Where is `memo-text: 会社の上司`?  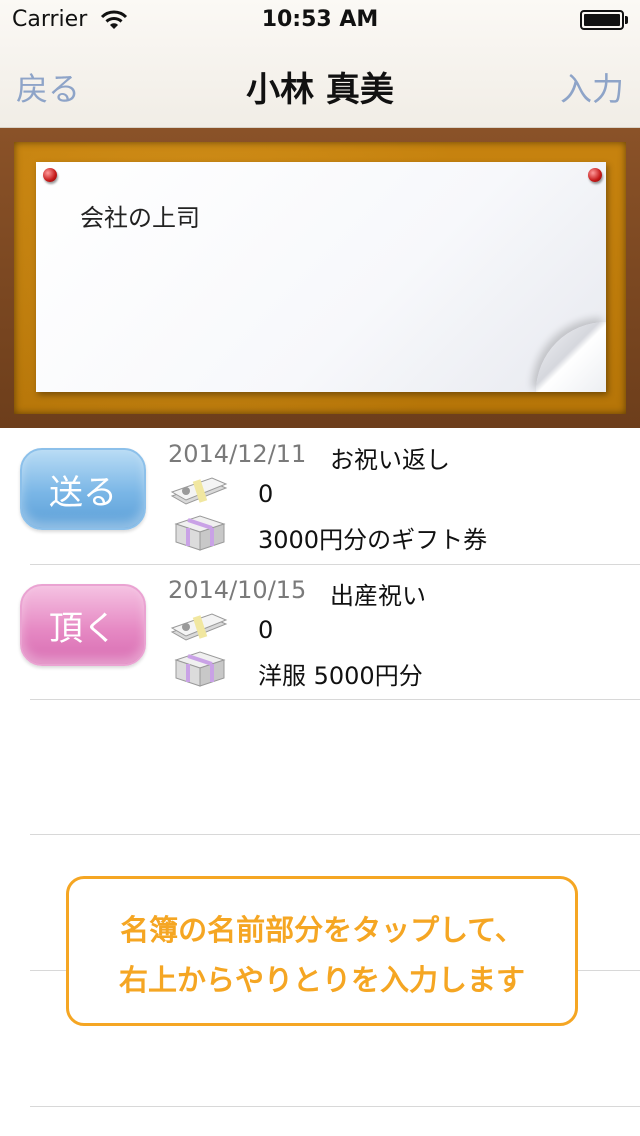 memo-text: 会社の上司 is located at coordinates (140, 218).